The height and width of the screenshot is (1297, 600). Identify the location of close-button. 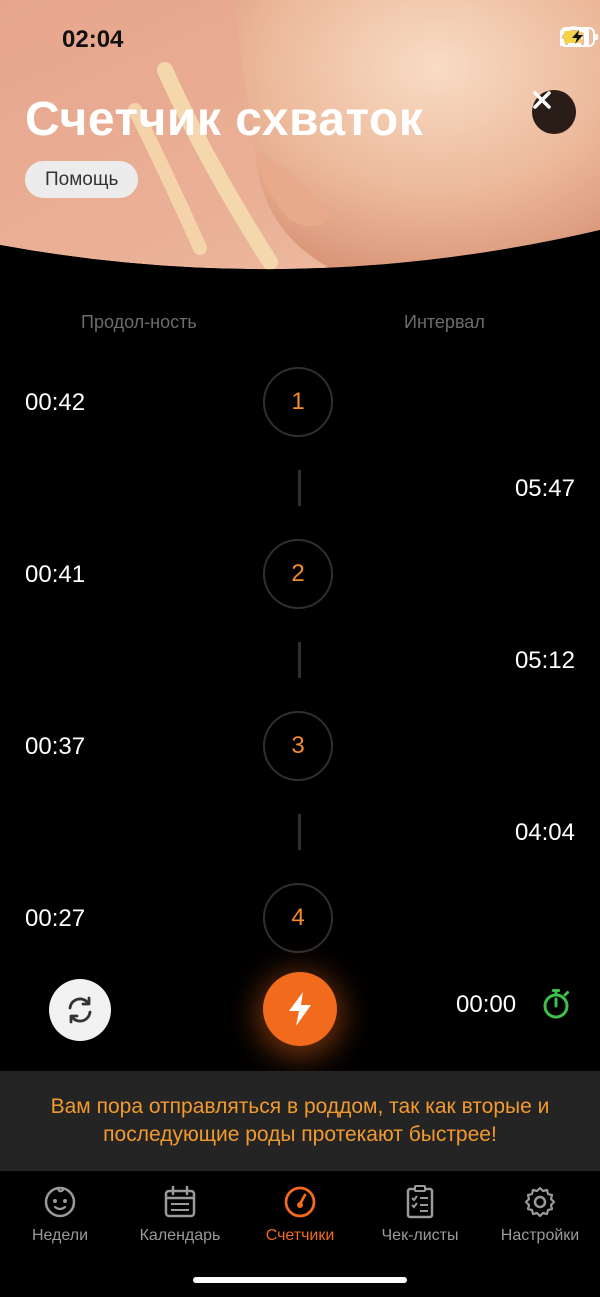
(554, 112).